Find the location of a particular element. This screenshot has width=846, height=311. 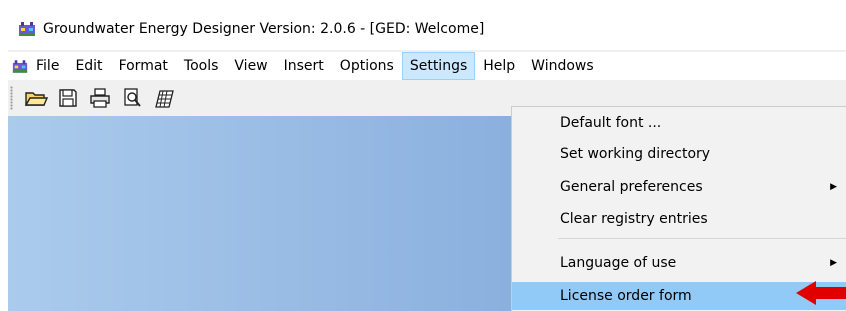

save-button is located at coordinates (68, 98).